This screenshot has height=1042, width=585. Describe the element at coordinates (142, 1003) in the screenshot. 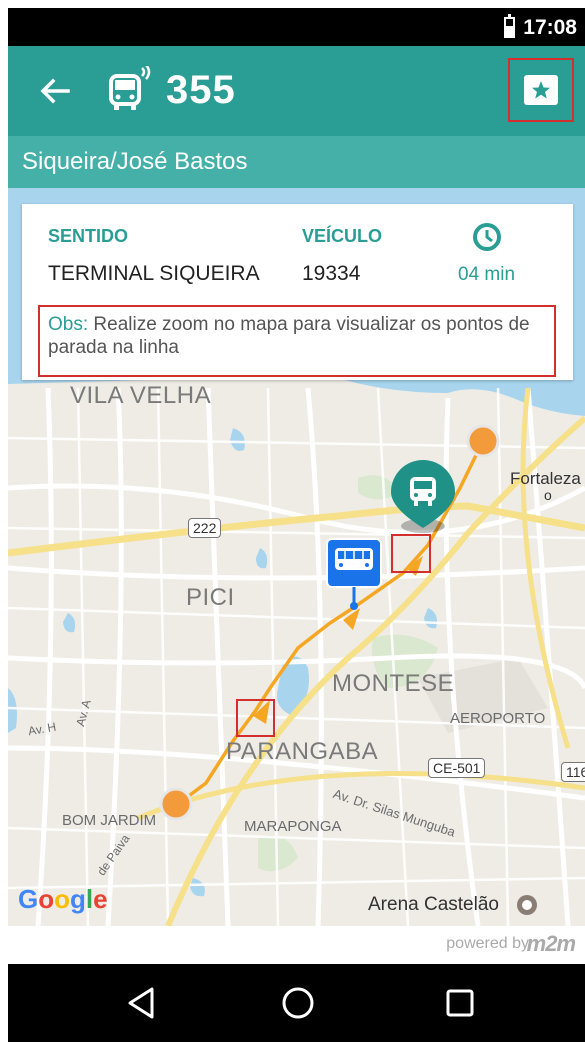

I see `triangle-back-icon` at that location.